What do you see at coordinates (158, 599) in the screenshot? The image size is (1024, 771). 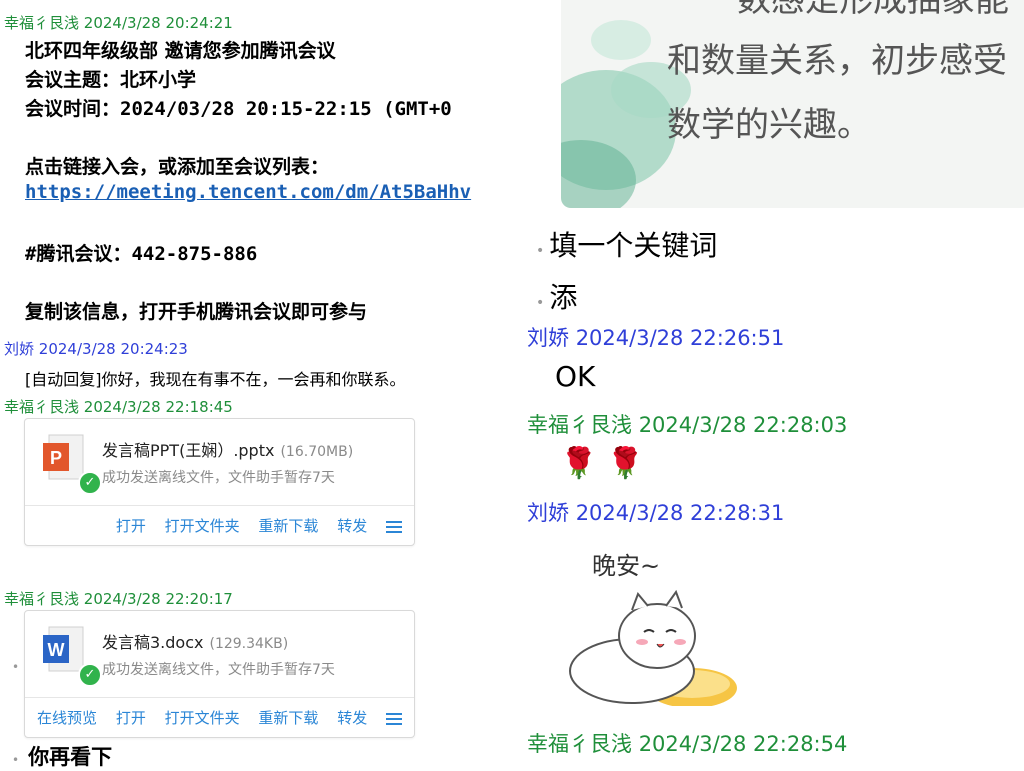 I see `timestamp: 2024/3/28 22:20:17` at bounding box center [158, 599].